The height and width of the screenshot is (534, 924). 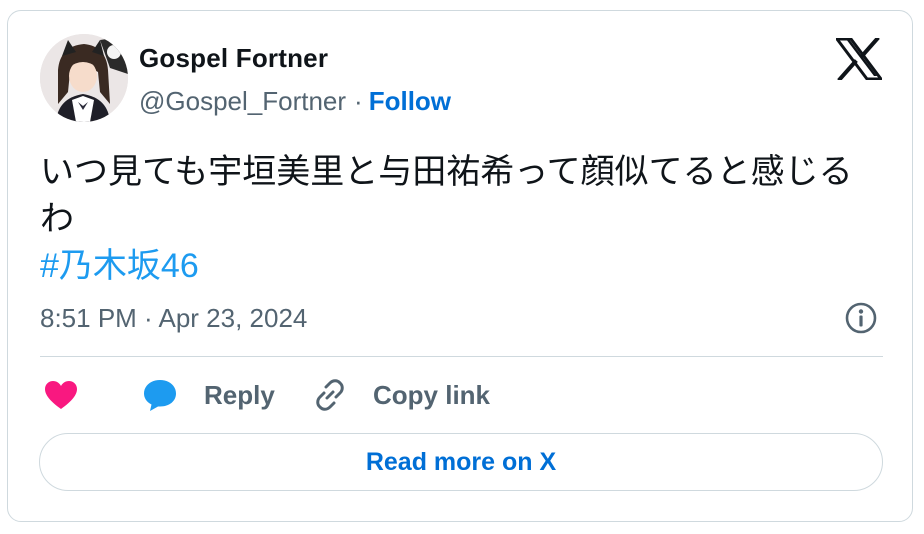 I want to click on info-icon, so click(x=861, y=318).